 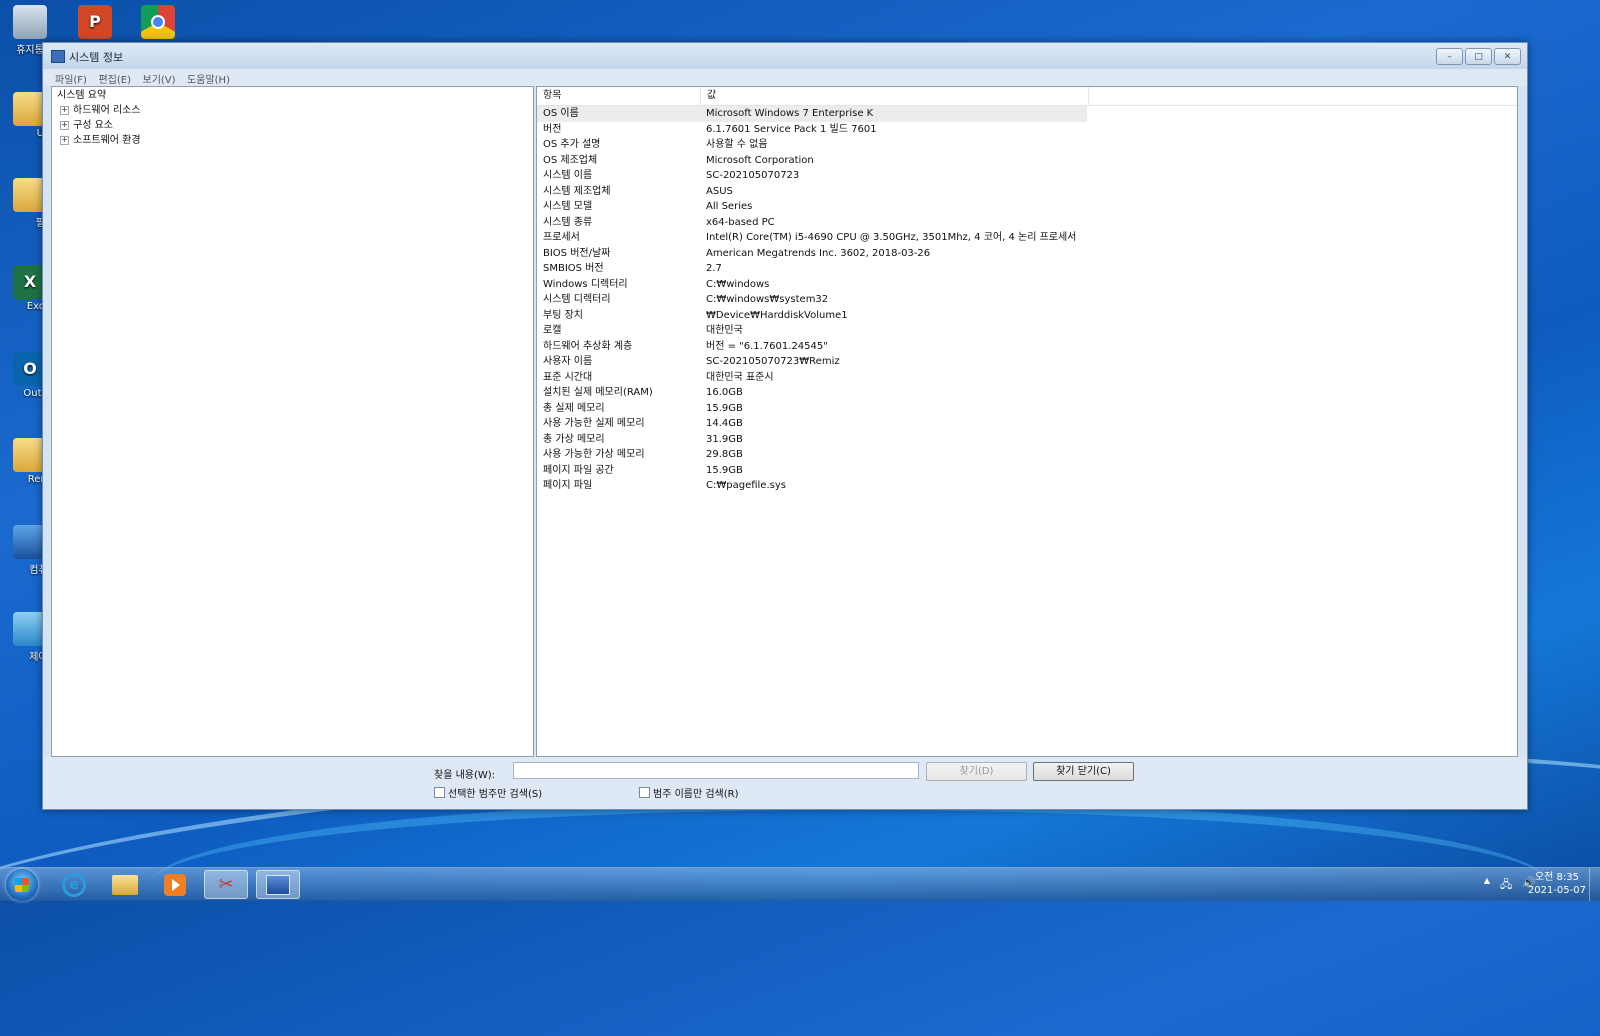 I want to click on table-row: SMBIOS 버전 2.7, so click(x=1027, y=269).